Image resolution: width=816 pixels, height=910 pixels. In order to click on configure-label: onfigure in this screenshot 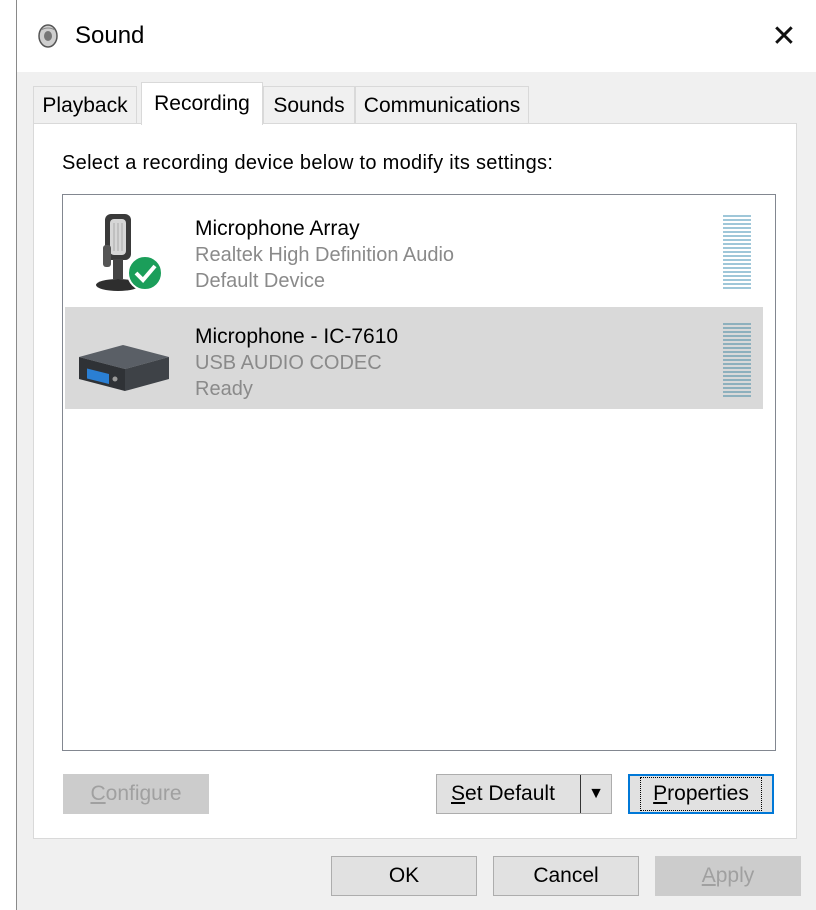, I will do `click(143, 793)`.